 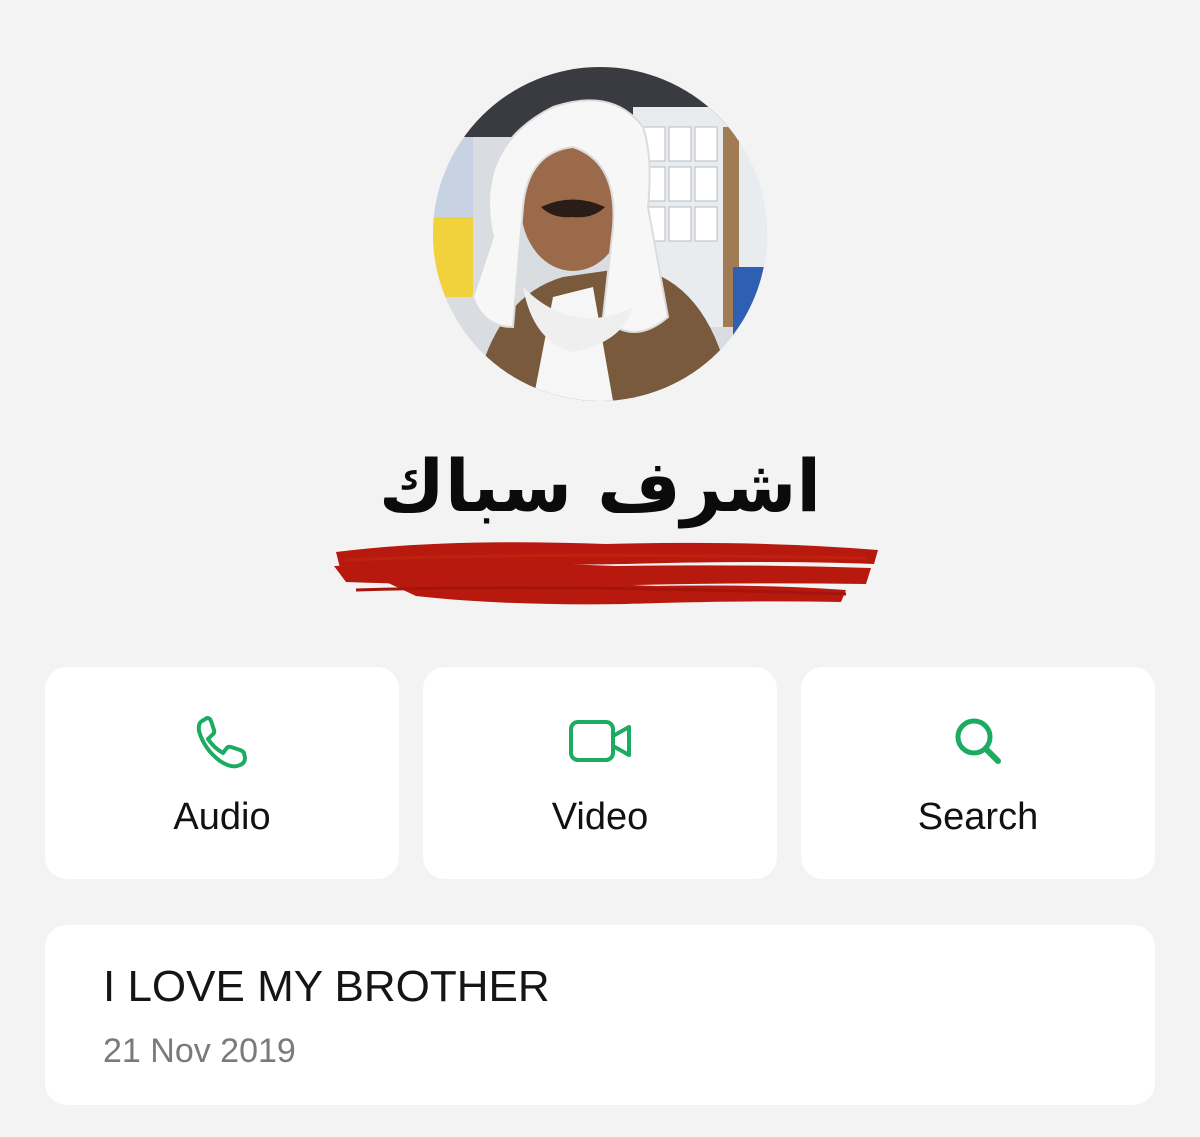 I want to click on search-button: Search, so click(x=978, y=773).